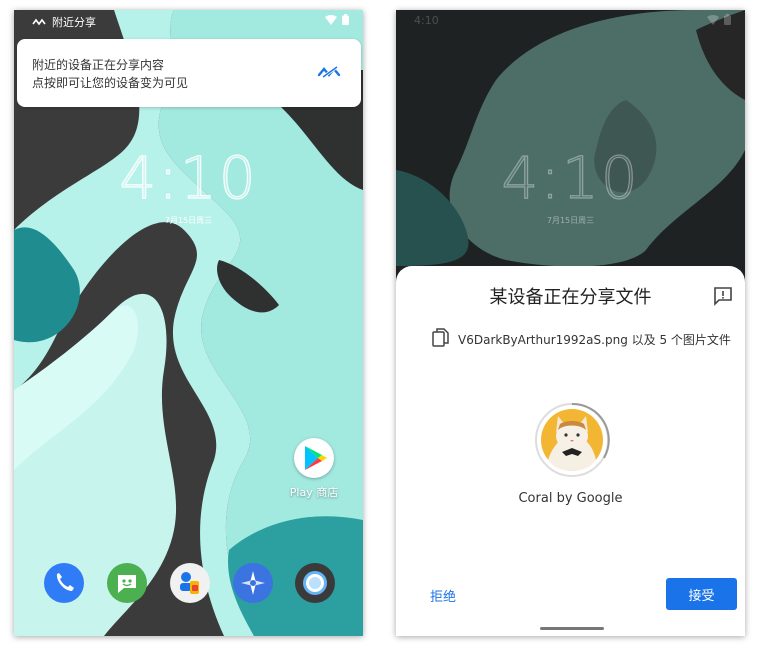 Image resolution: width=759 pixels, height=650 pixels. I want to click on compass-icon, so click(253, 583).